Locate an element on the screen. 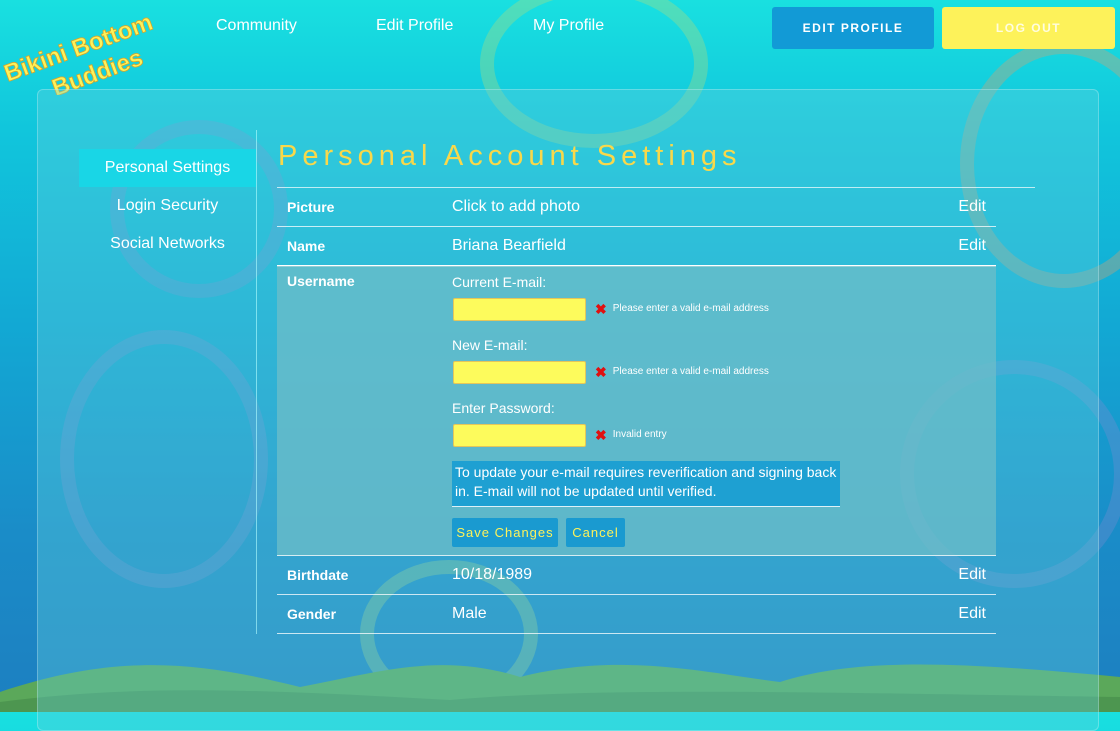 The width and height of the screenshot is (1120, 731). page-title: Personal Account Settings is located at coordinates (510, 156).